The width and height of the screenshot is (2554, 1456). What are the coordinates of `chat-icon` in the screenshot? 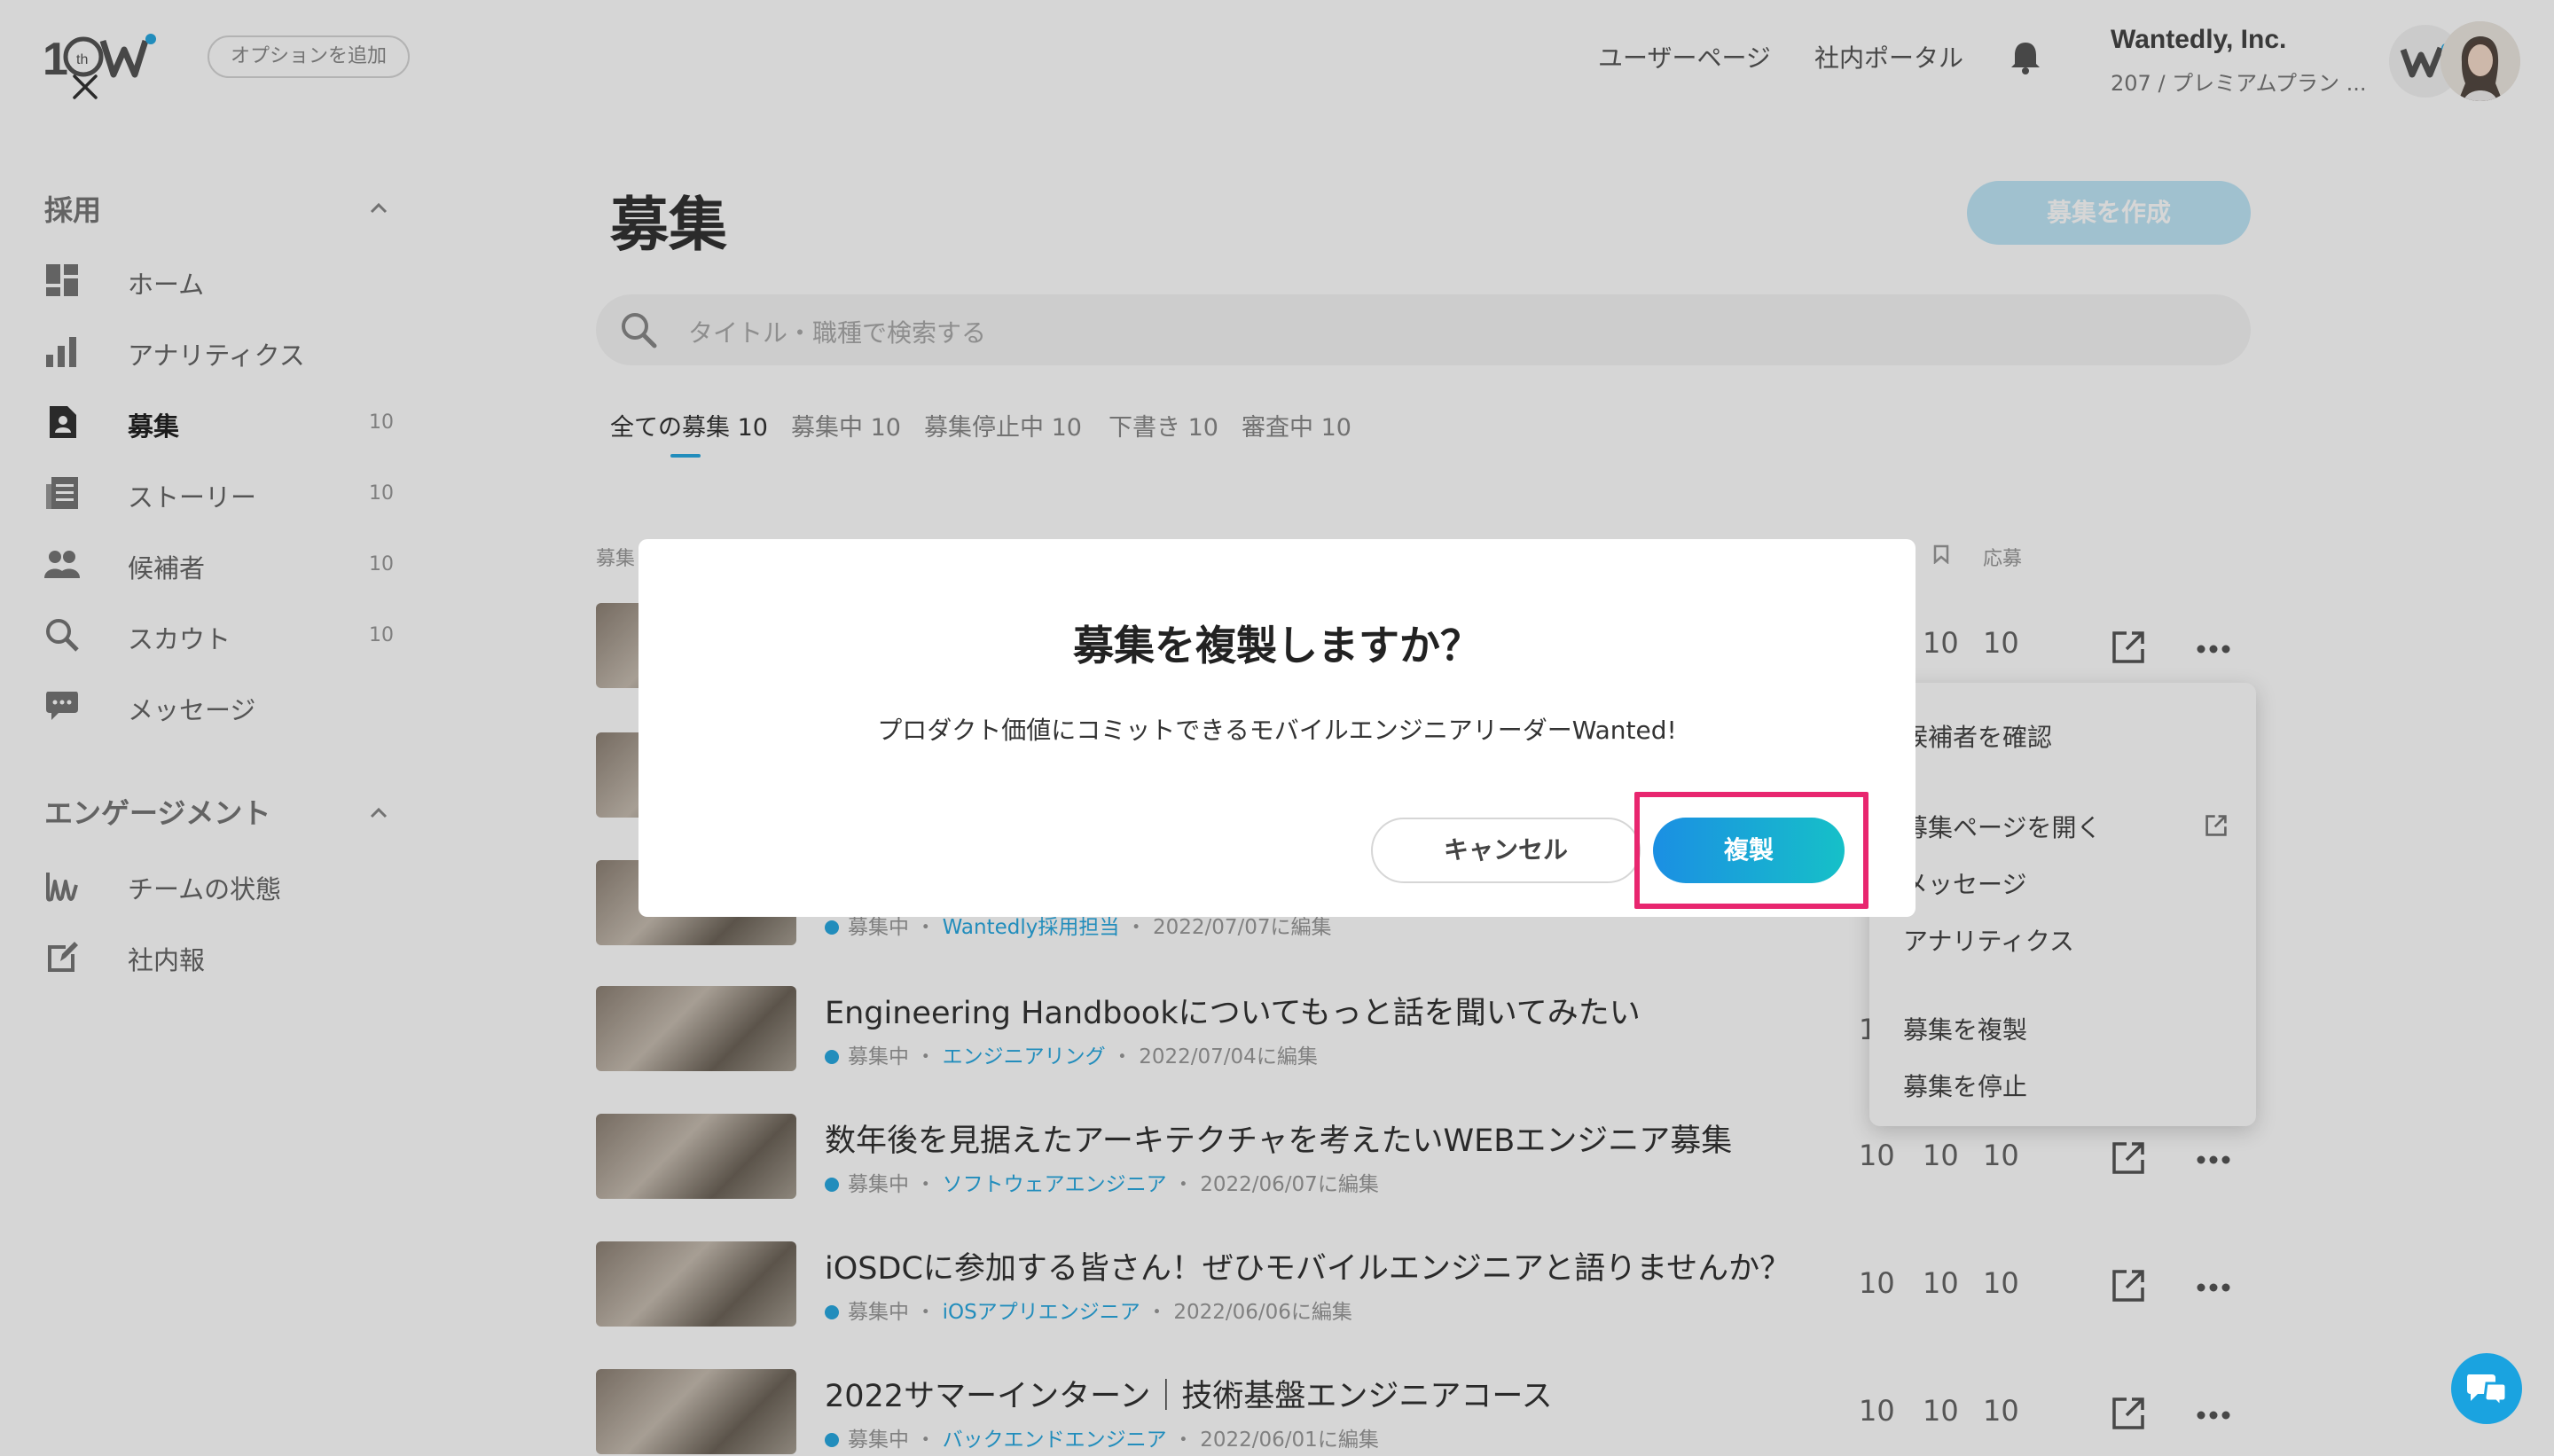 It's located at (2487, 1392).